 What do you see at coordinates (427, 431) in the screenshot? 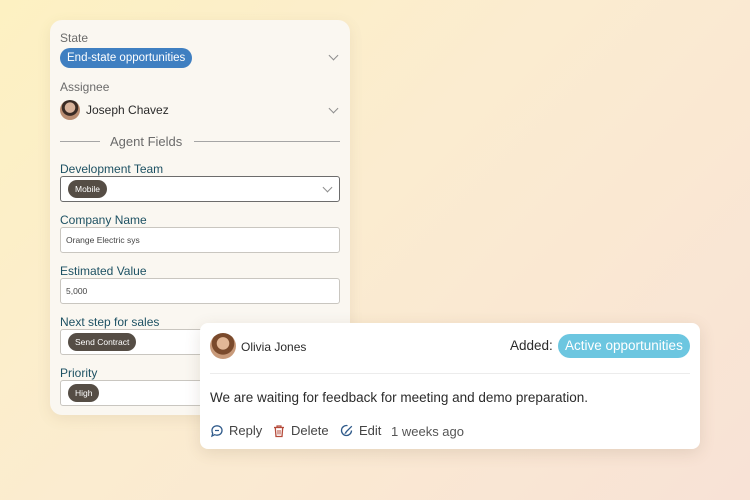
I see `timestamp: 1 weeks ago` at bounding box center [427, 431].